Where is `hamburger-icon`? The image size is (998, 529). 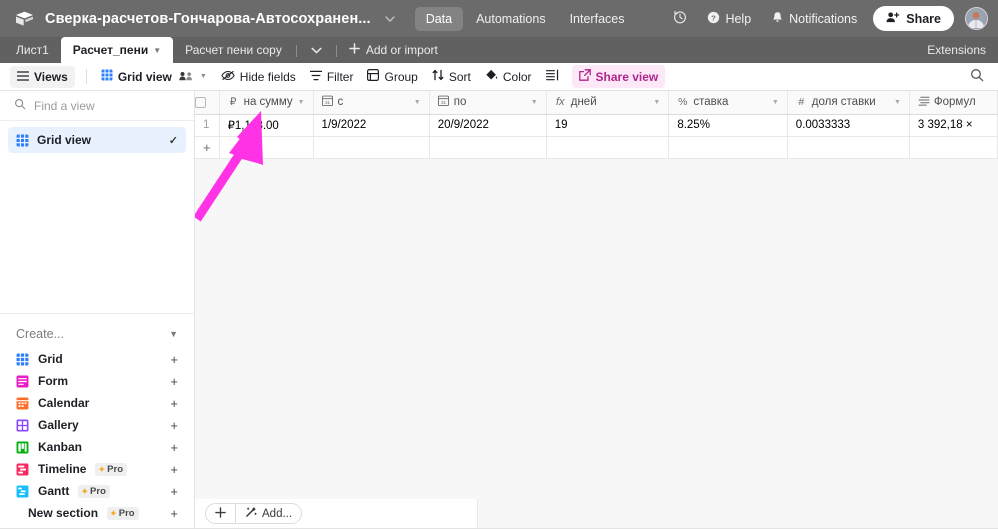
hamburger-icon is located at coordinates (23, 77).